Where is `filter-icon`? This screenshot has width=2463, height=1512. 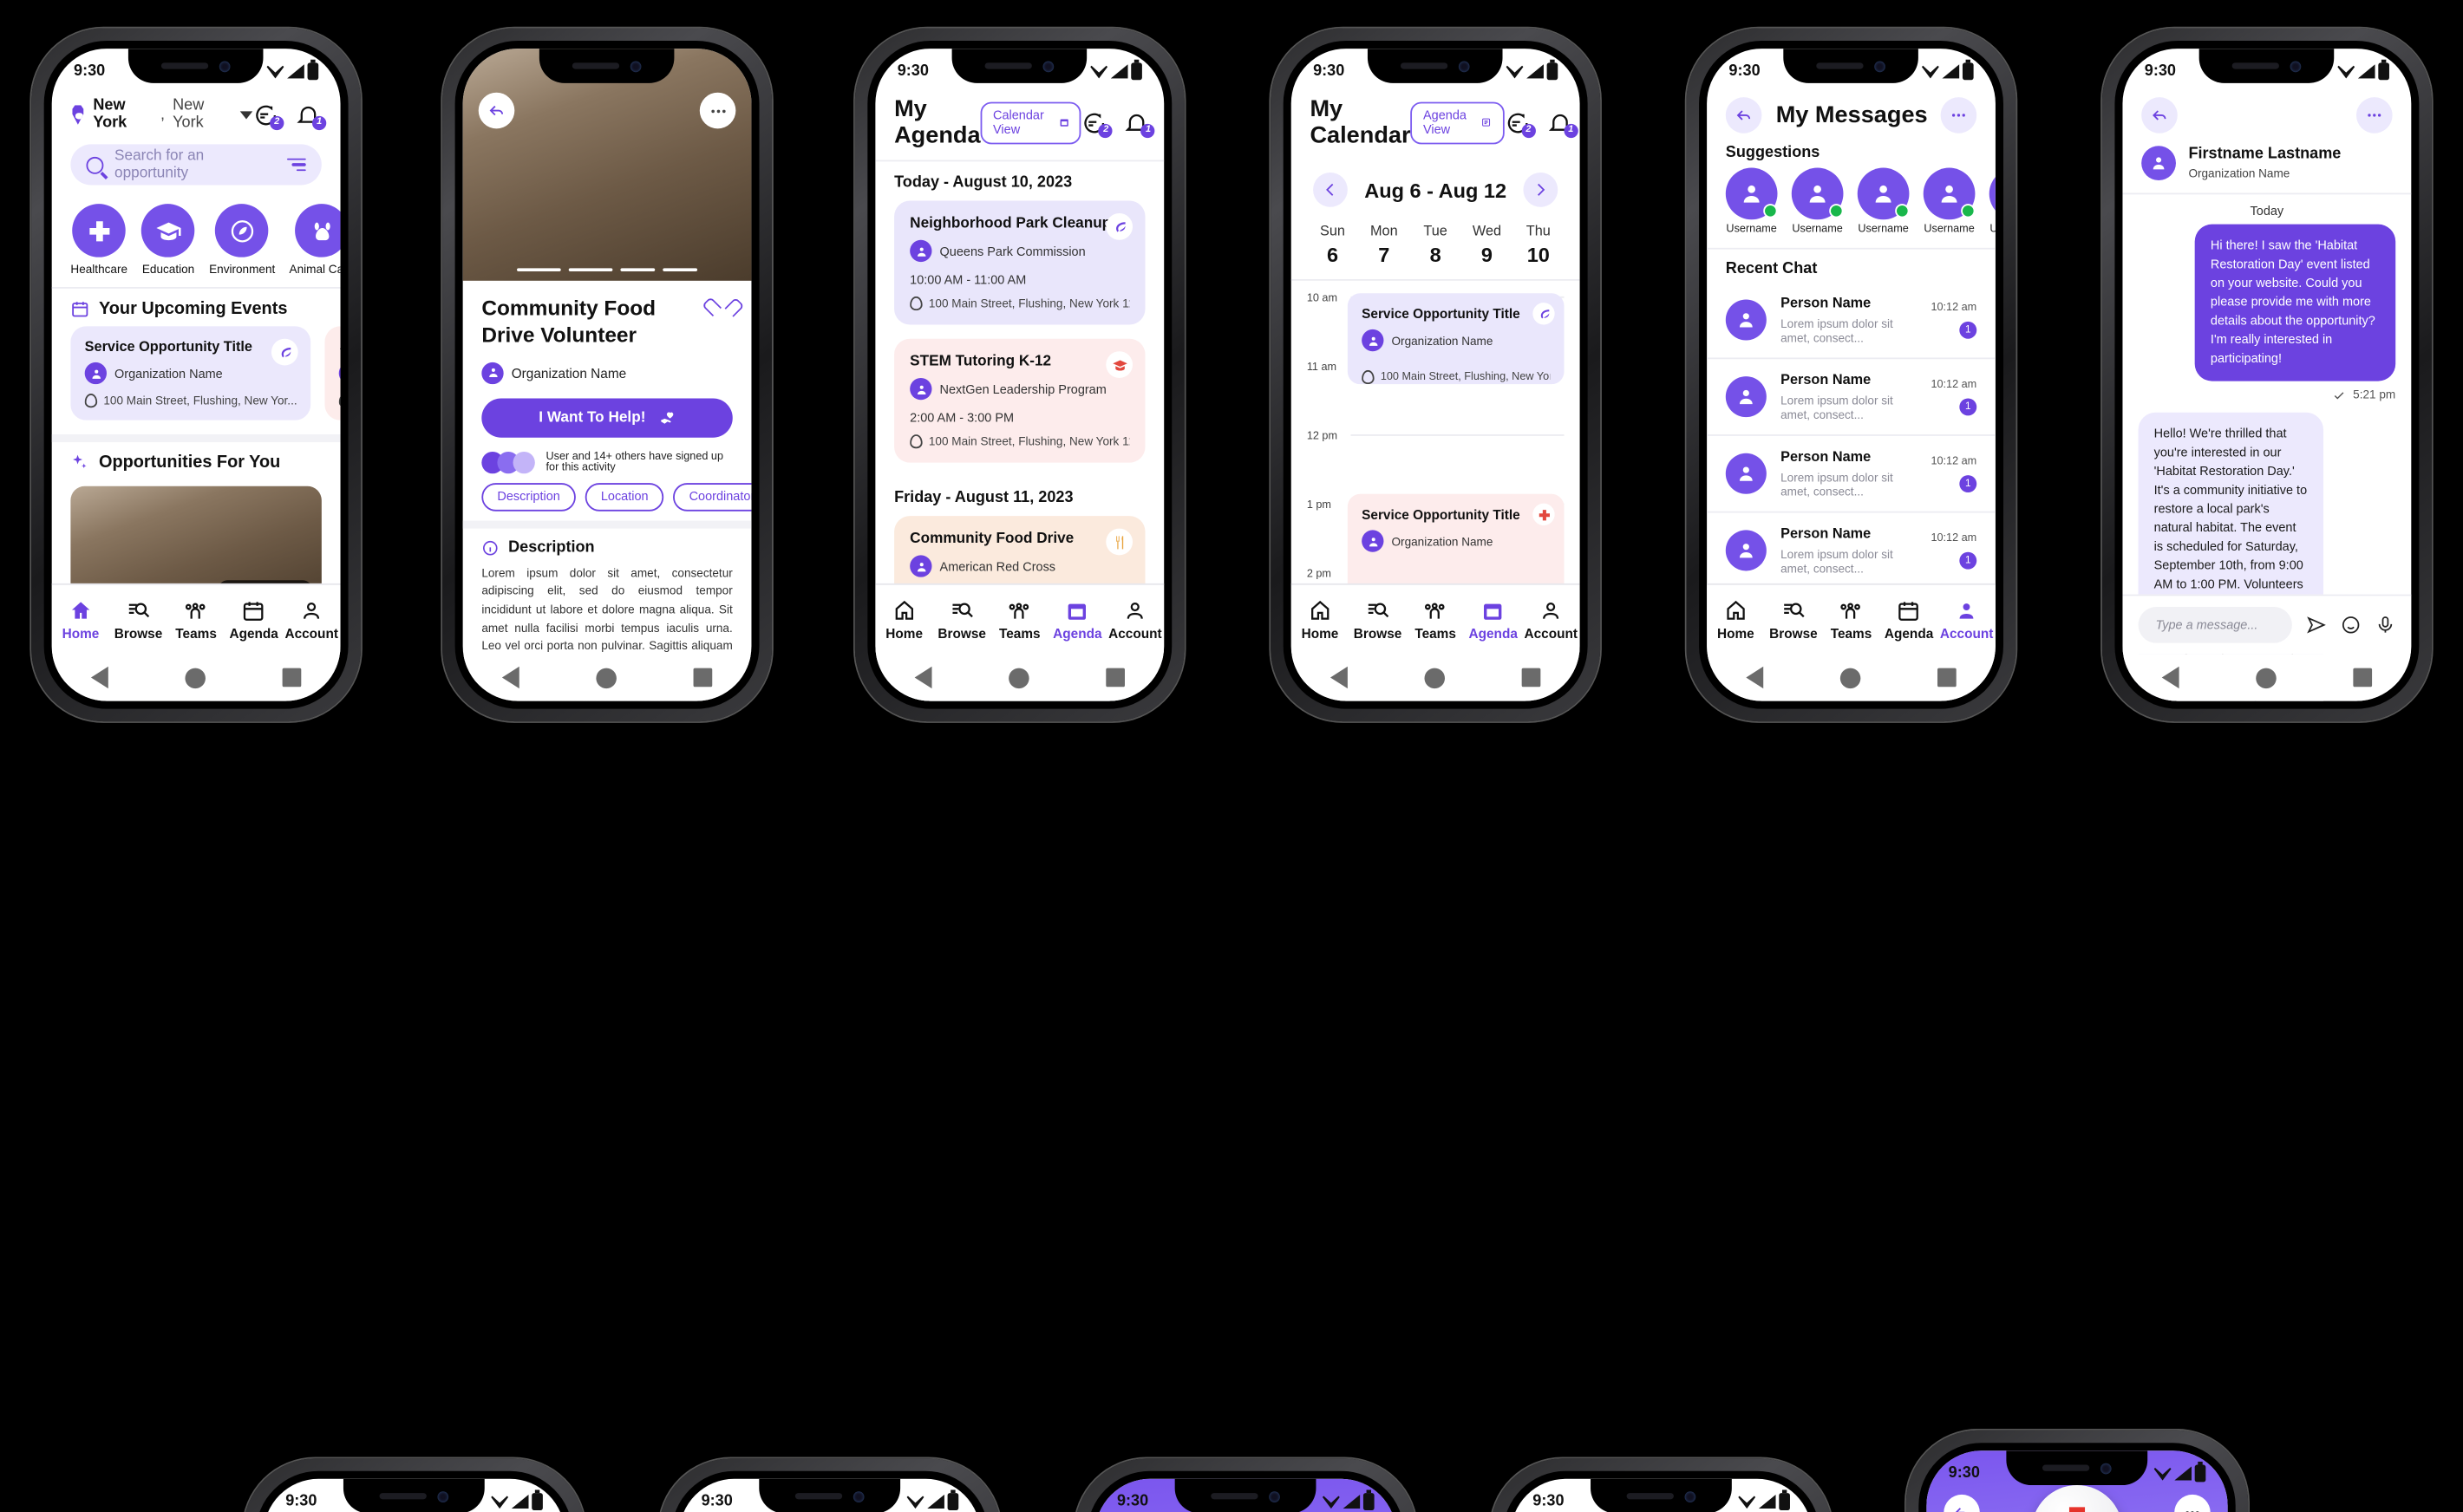 filter-icon is located at coordinates (296, 165).